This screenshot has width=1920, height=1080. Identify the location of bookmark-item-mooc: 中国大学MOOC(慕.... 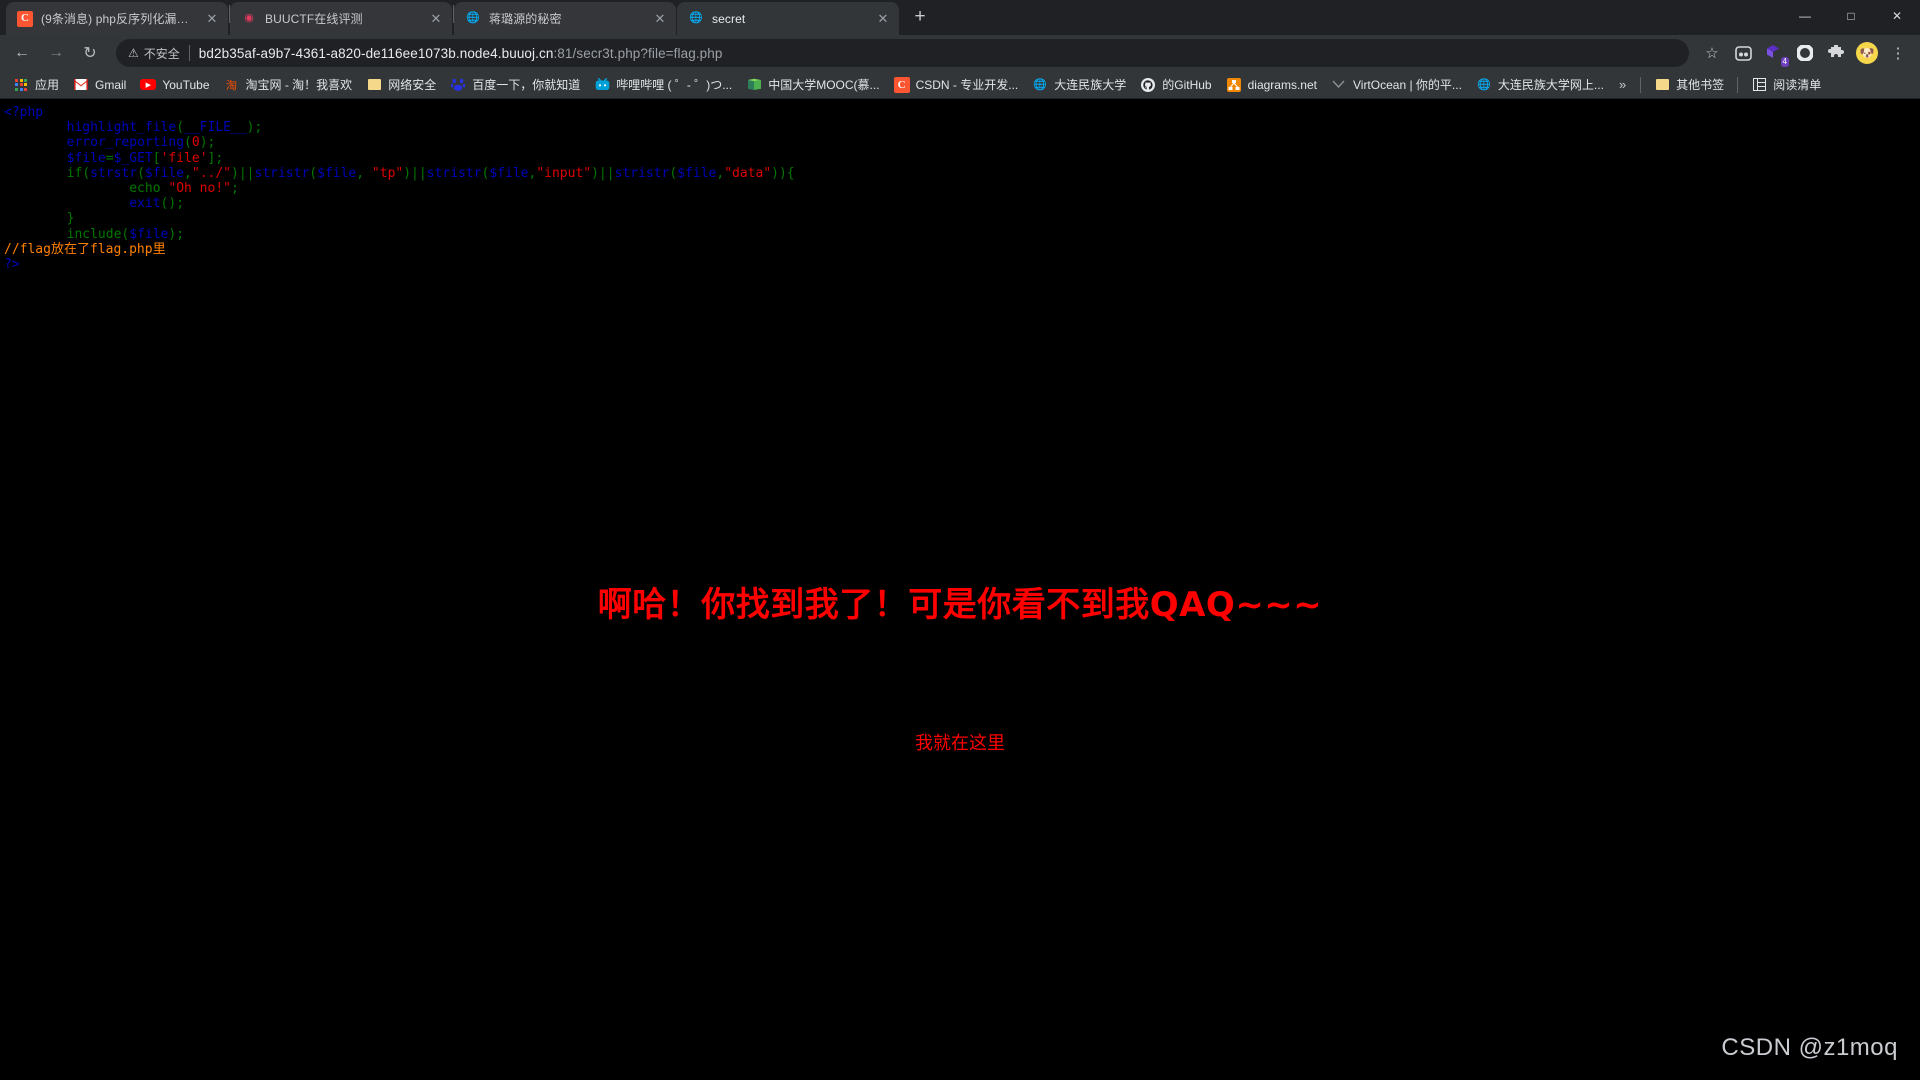
(812, 85).